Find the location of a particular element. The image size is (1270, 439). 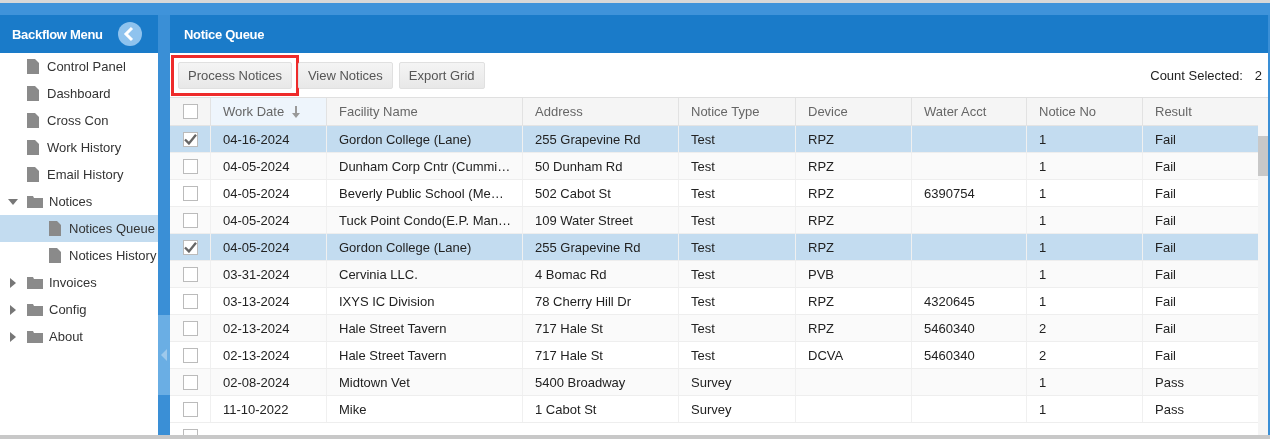

toolbar-button: Process Notices is located at coordinates (235, 75).